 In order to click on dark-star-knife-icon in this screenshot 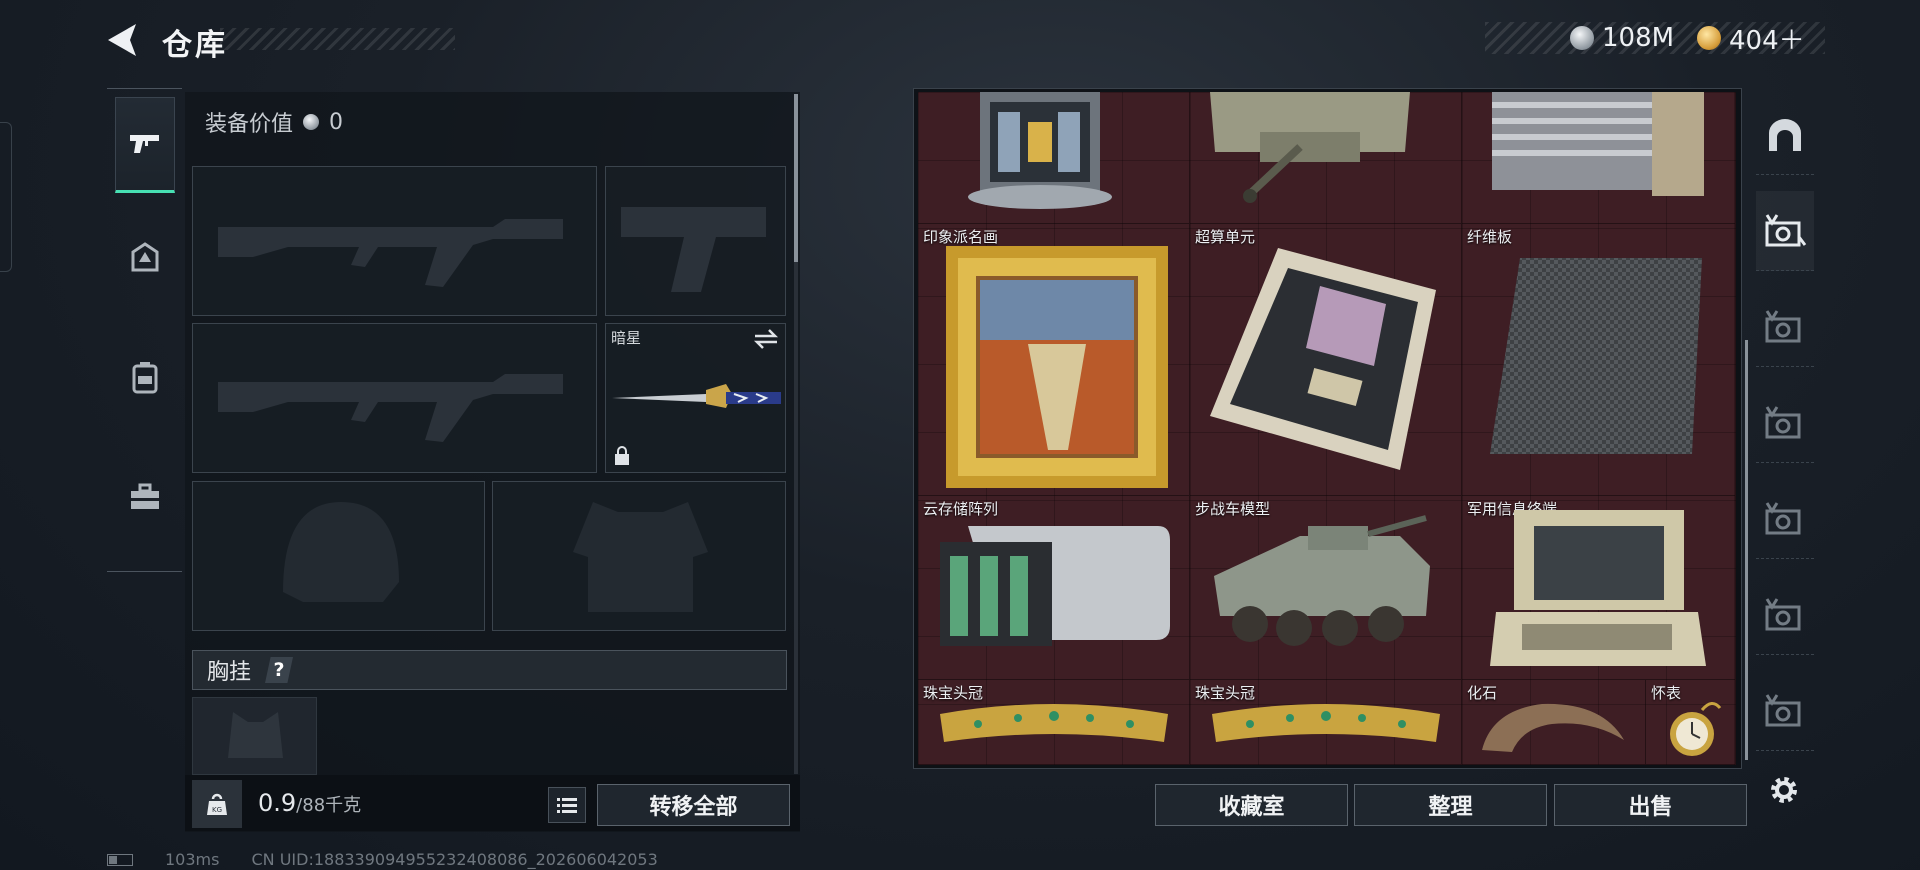, I will do `click(696, 396)`.